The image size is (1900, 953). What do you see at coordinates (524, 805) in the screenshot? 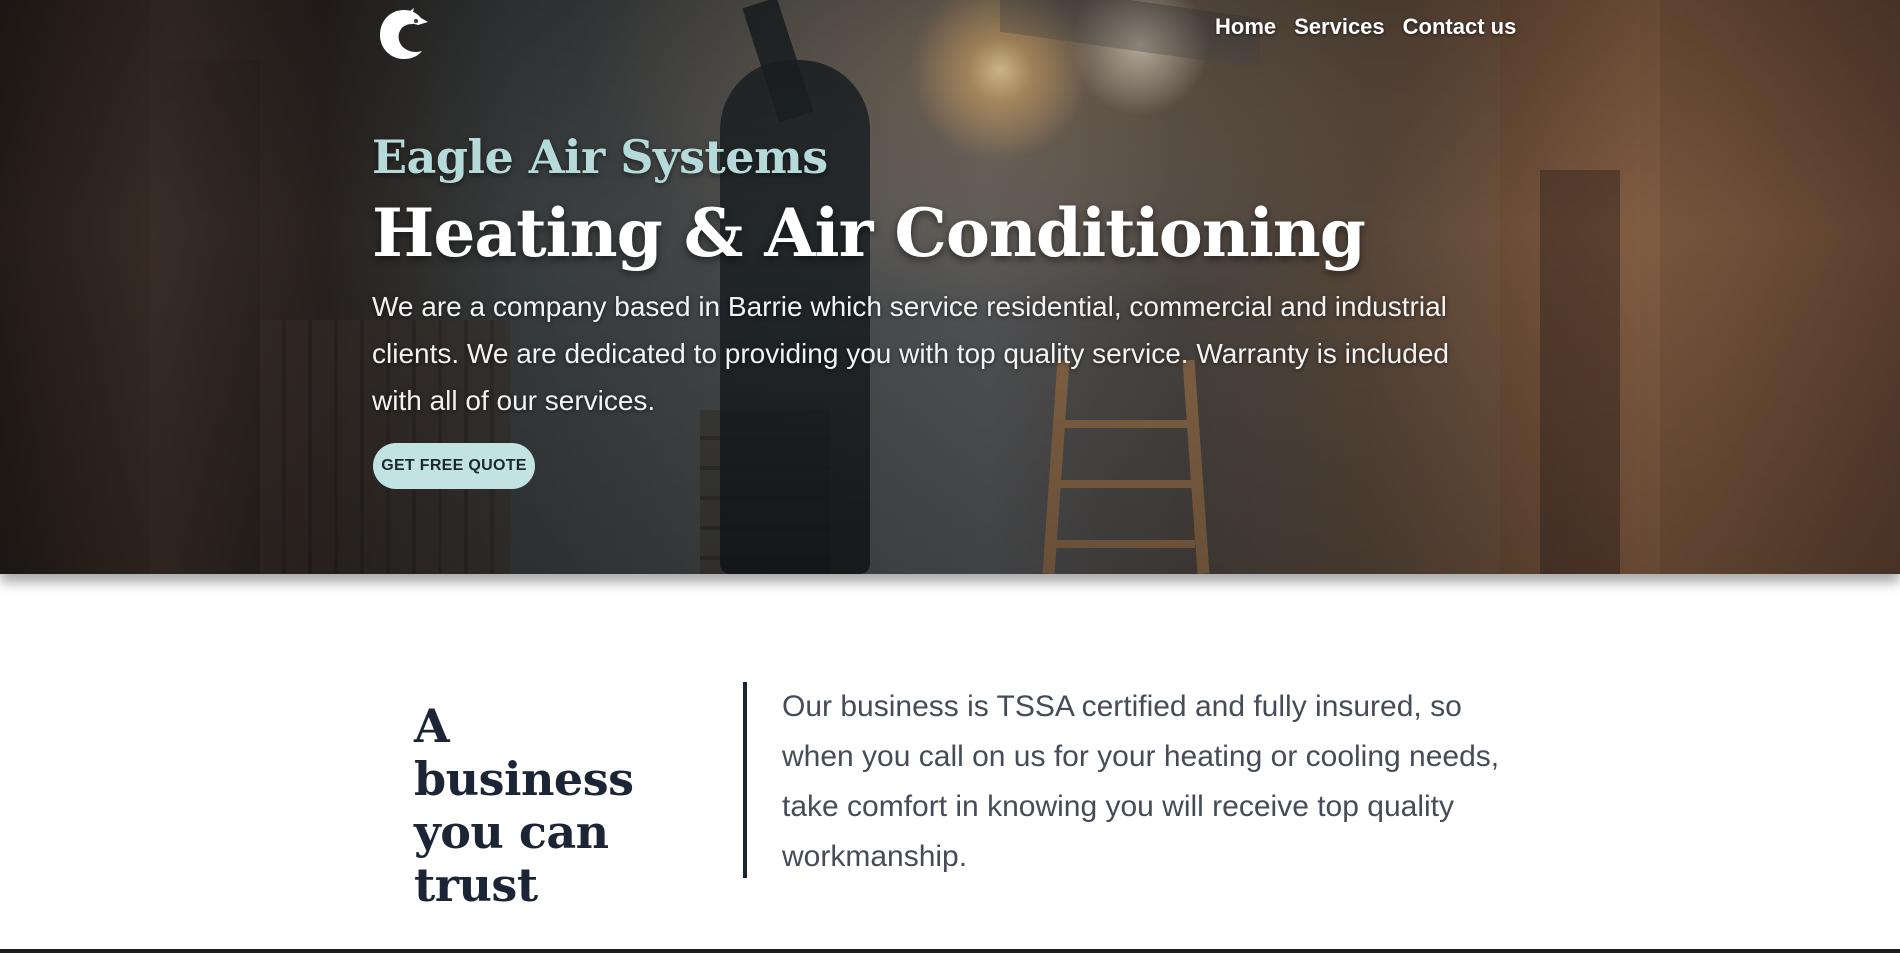
I see `trust-heading: A business you can trust` at bounding box center [524, 805].